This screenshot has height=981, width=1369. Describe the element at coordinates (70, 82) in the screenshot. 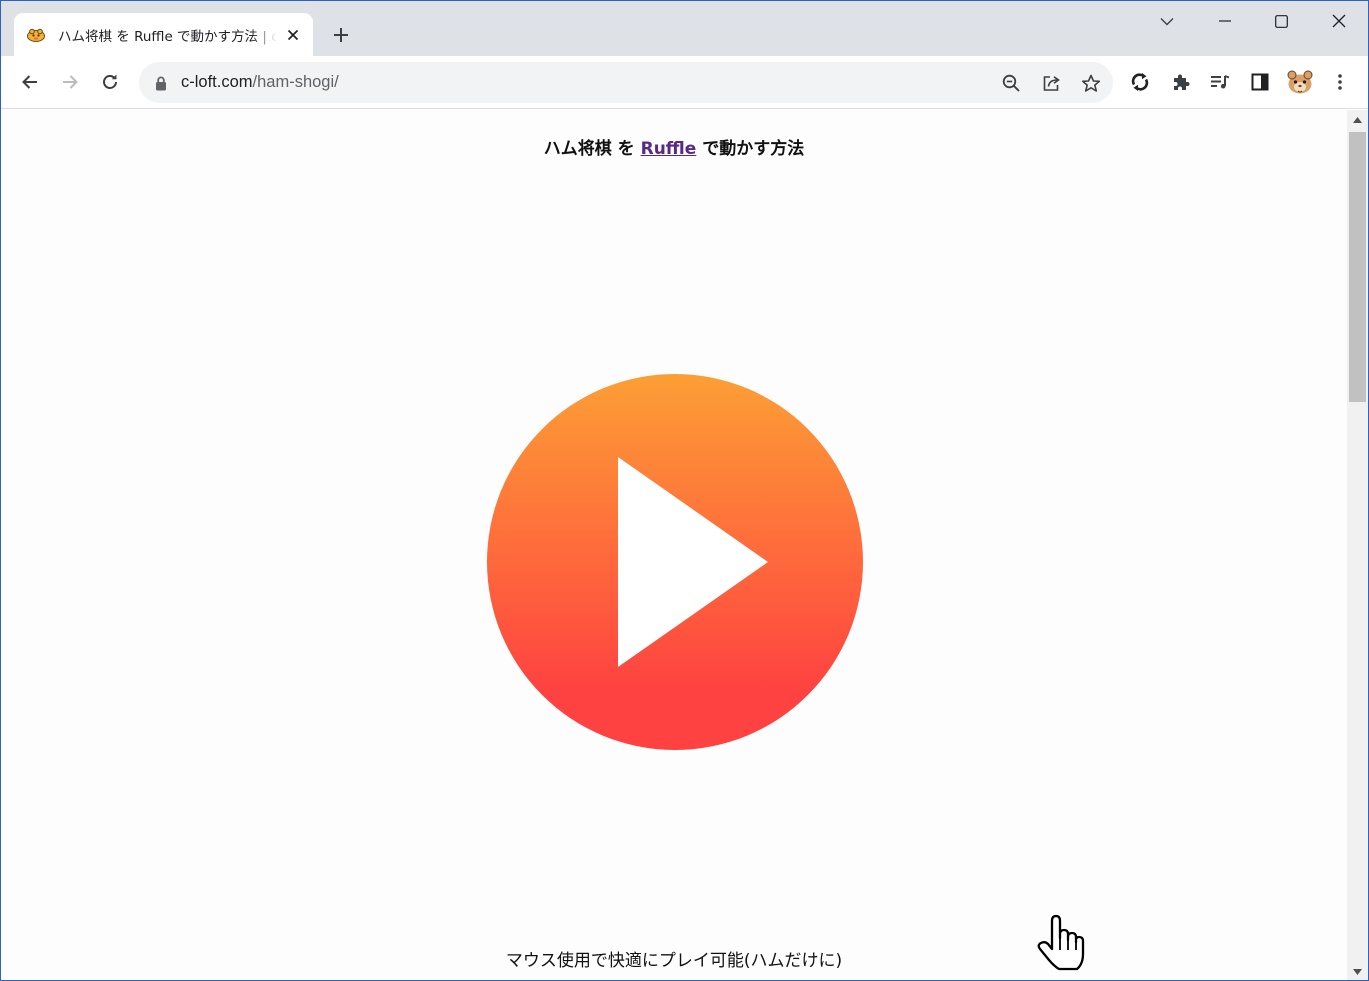

I see `forward-arrow-icon` at that location.